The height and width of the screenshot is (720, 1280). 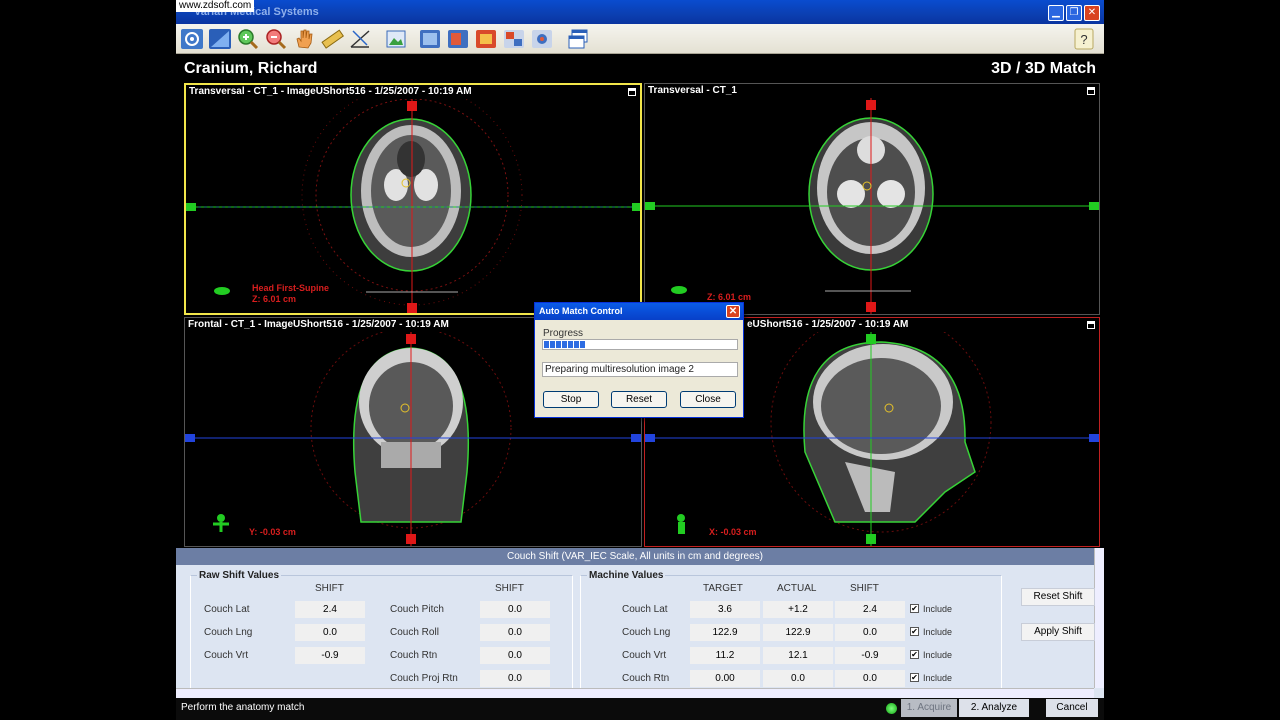 What do you see at coordinates (725, 632) in the screenshot?
I see `target-value: 122.9` at bounding box center [725, 632].